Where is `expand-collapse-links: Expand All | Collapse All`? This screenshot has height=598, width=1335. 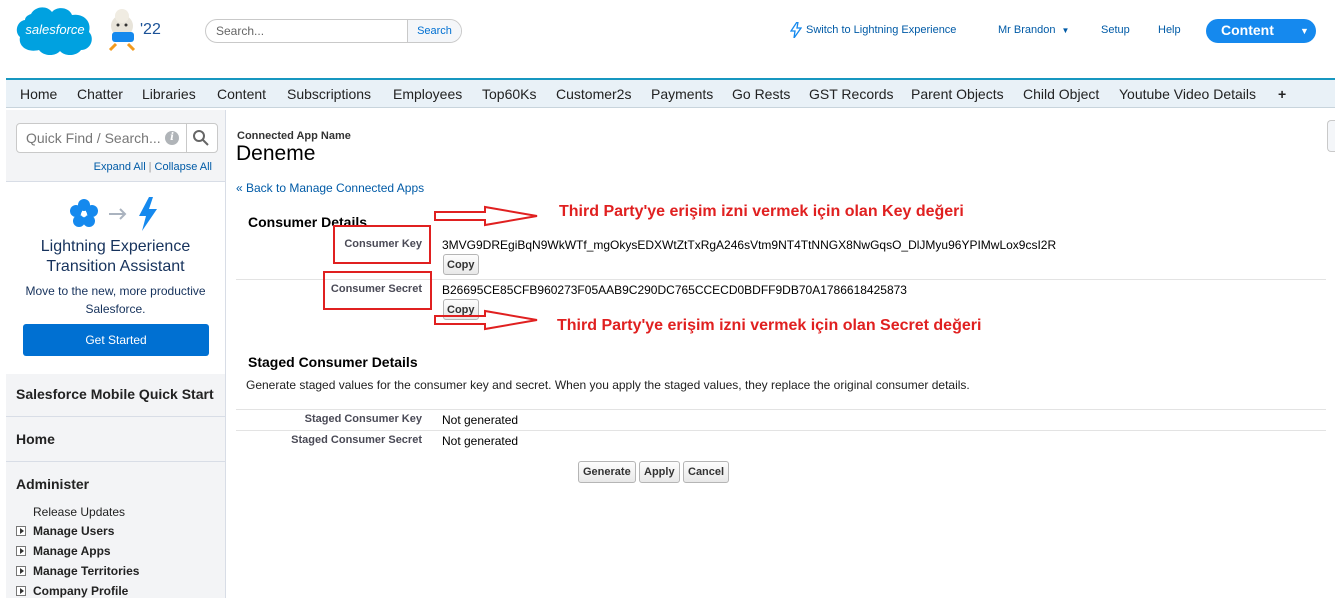 expand-collapse-links: Expand All | Collapse All is located at coordinates (109, 167).